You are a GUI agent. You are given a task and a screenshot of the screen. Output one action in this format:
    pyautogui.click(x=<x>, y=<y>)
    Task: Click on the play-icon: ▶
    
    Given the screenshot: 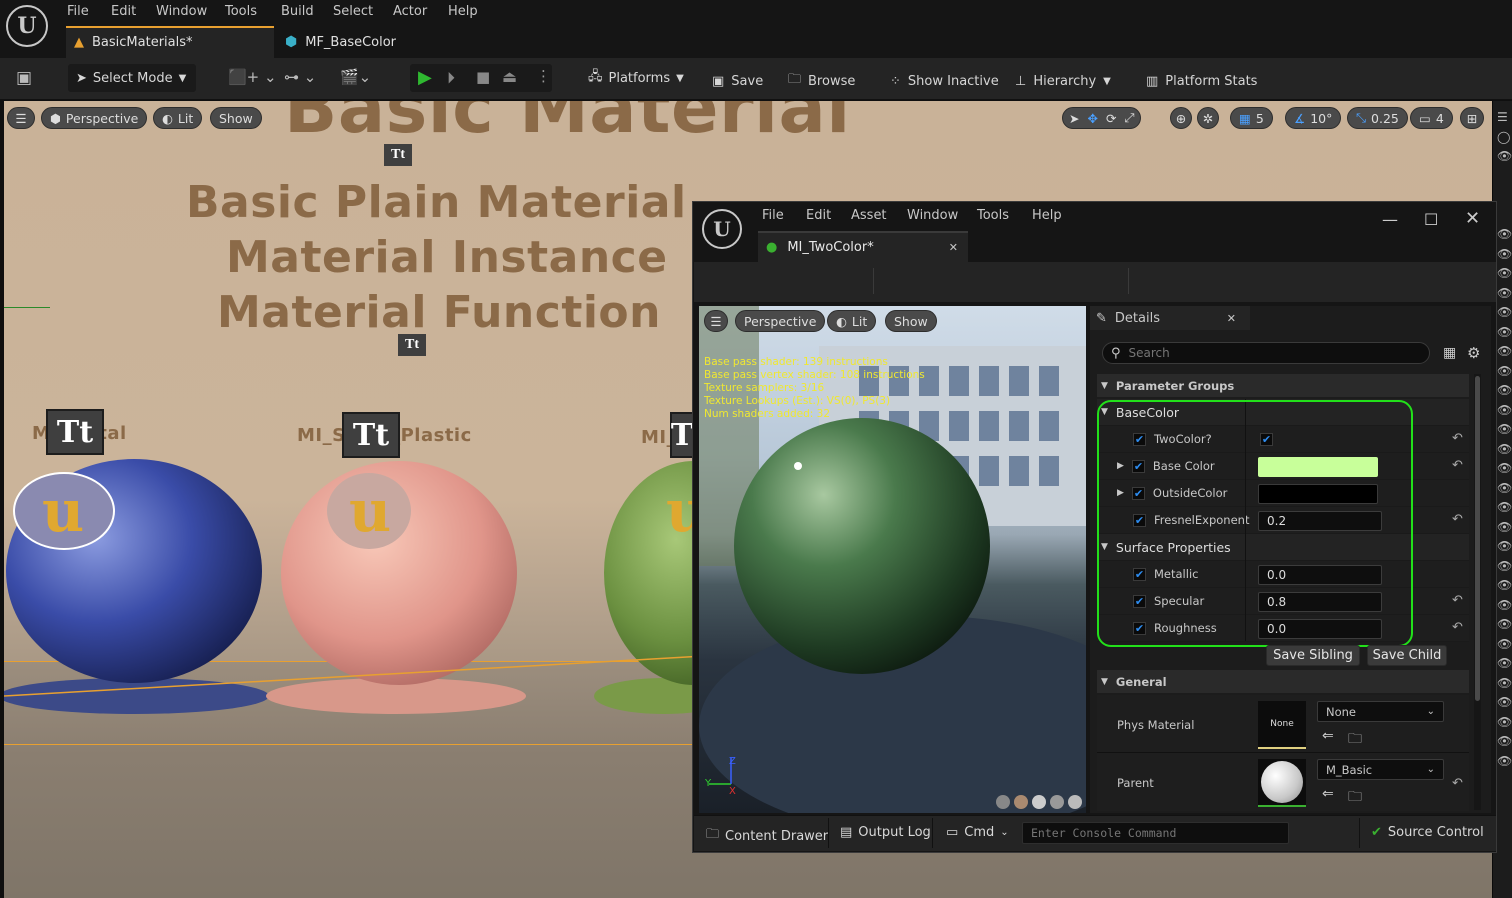 What is the action you would take?
    pyautogui.click(x=425, y=77)
    